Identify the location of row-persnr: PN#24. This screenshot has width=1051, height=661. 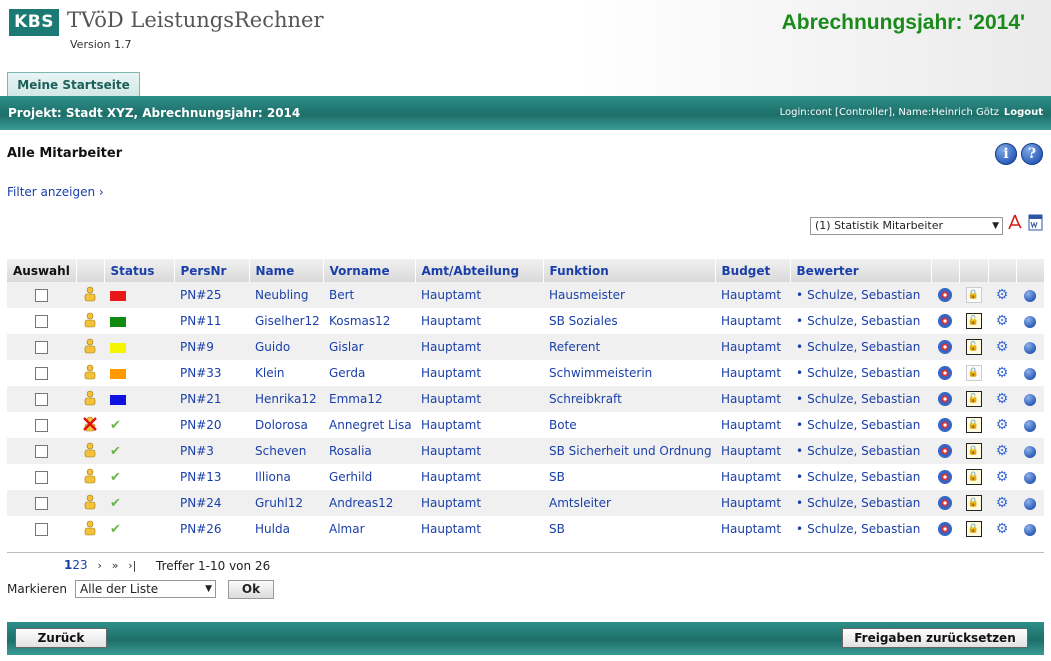
(211, 503).